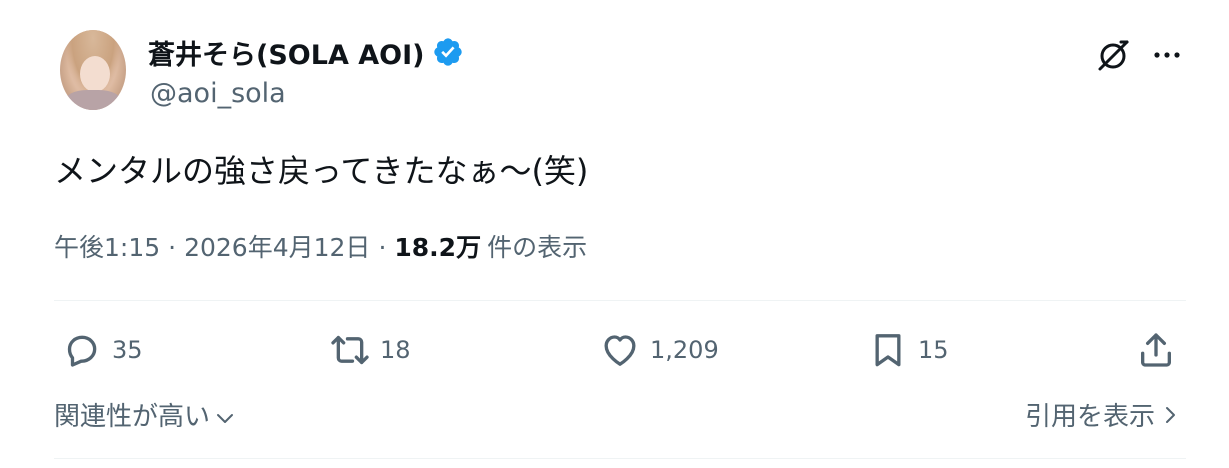  Describe the element at coordinates (448, 52) in the screenshot. I see `verified-badge-icon` at that location.